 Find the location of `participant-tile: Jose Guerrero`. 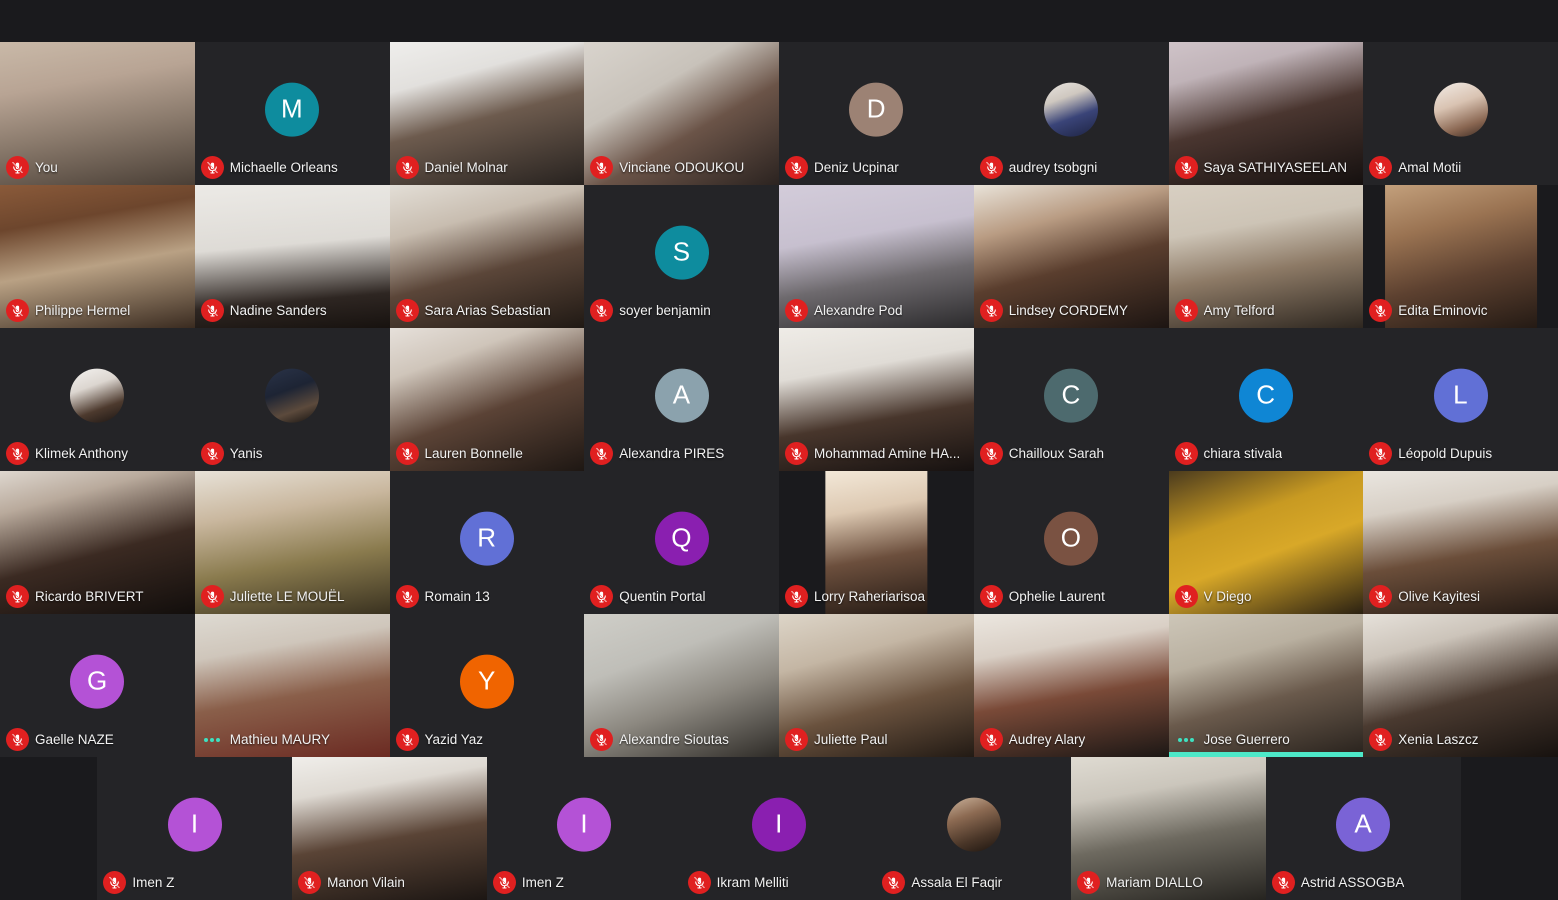

participant-tile: Jose Guerrero is located at coordinates (1266, 685).